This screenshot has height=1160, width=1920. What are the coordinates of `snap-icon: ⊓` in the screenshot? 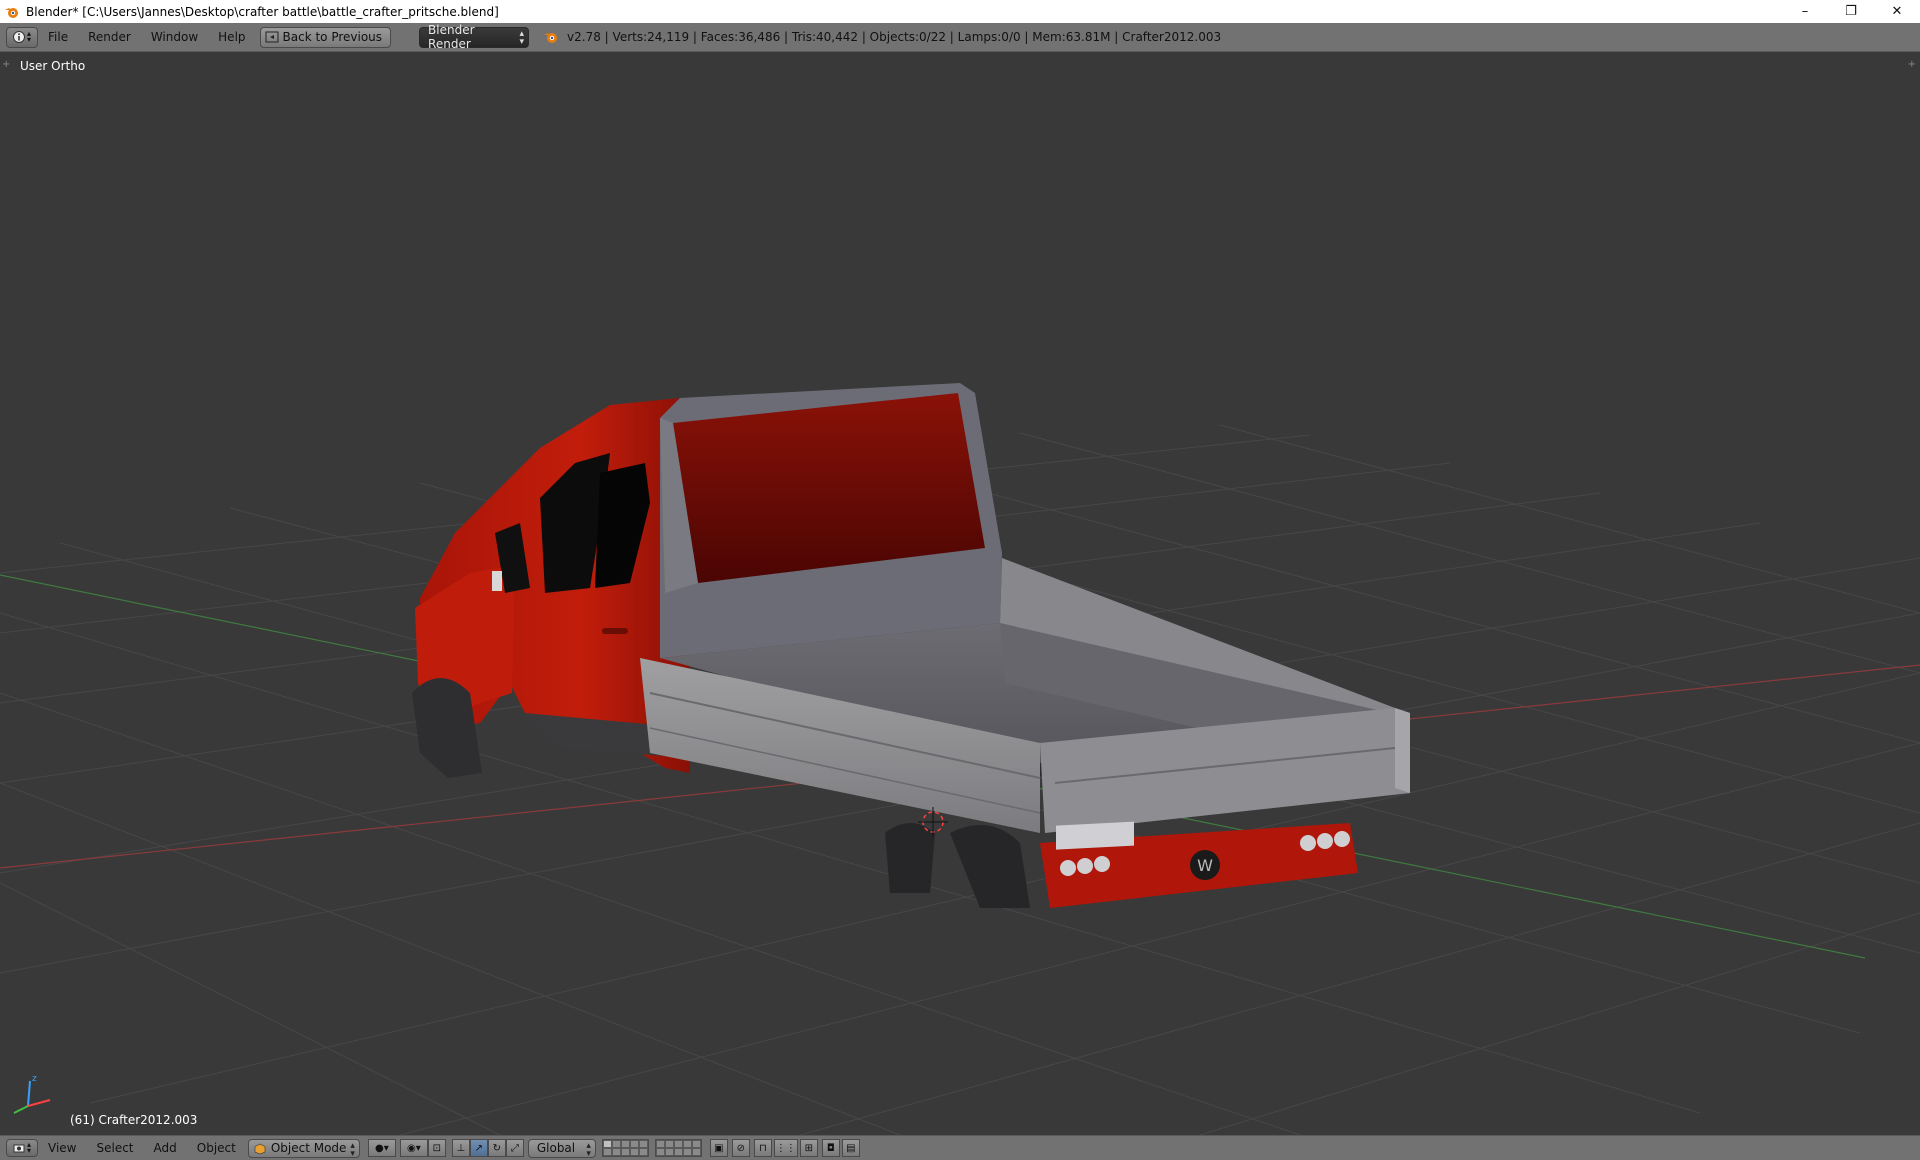 It's located at (762, 1148).